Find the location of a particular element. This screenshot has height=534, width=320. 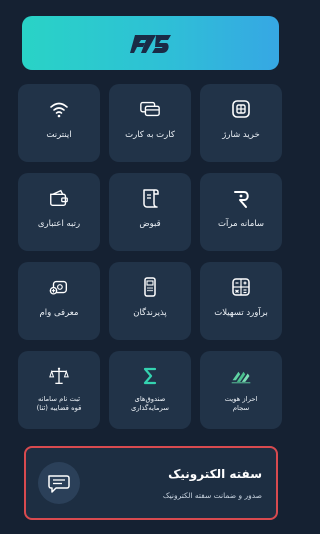

tile-label: خرید شارژ is located at coordinates (241, 135).